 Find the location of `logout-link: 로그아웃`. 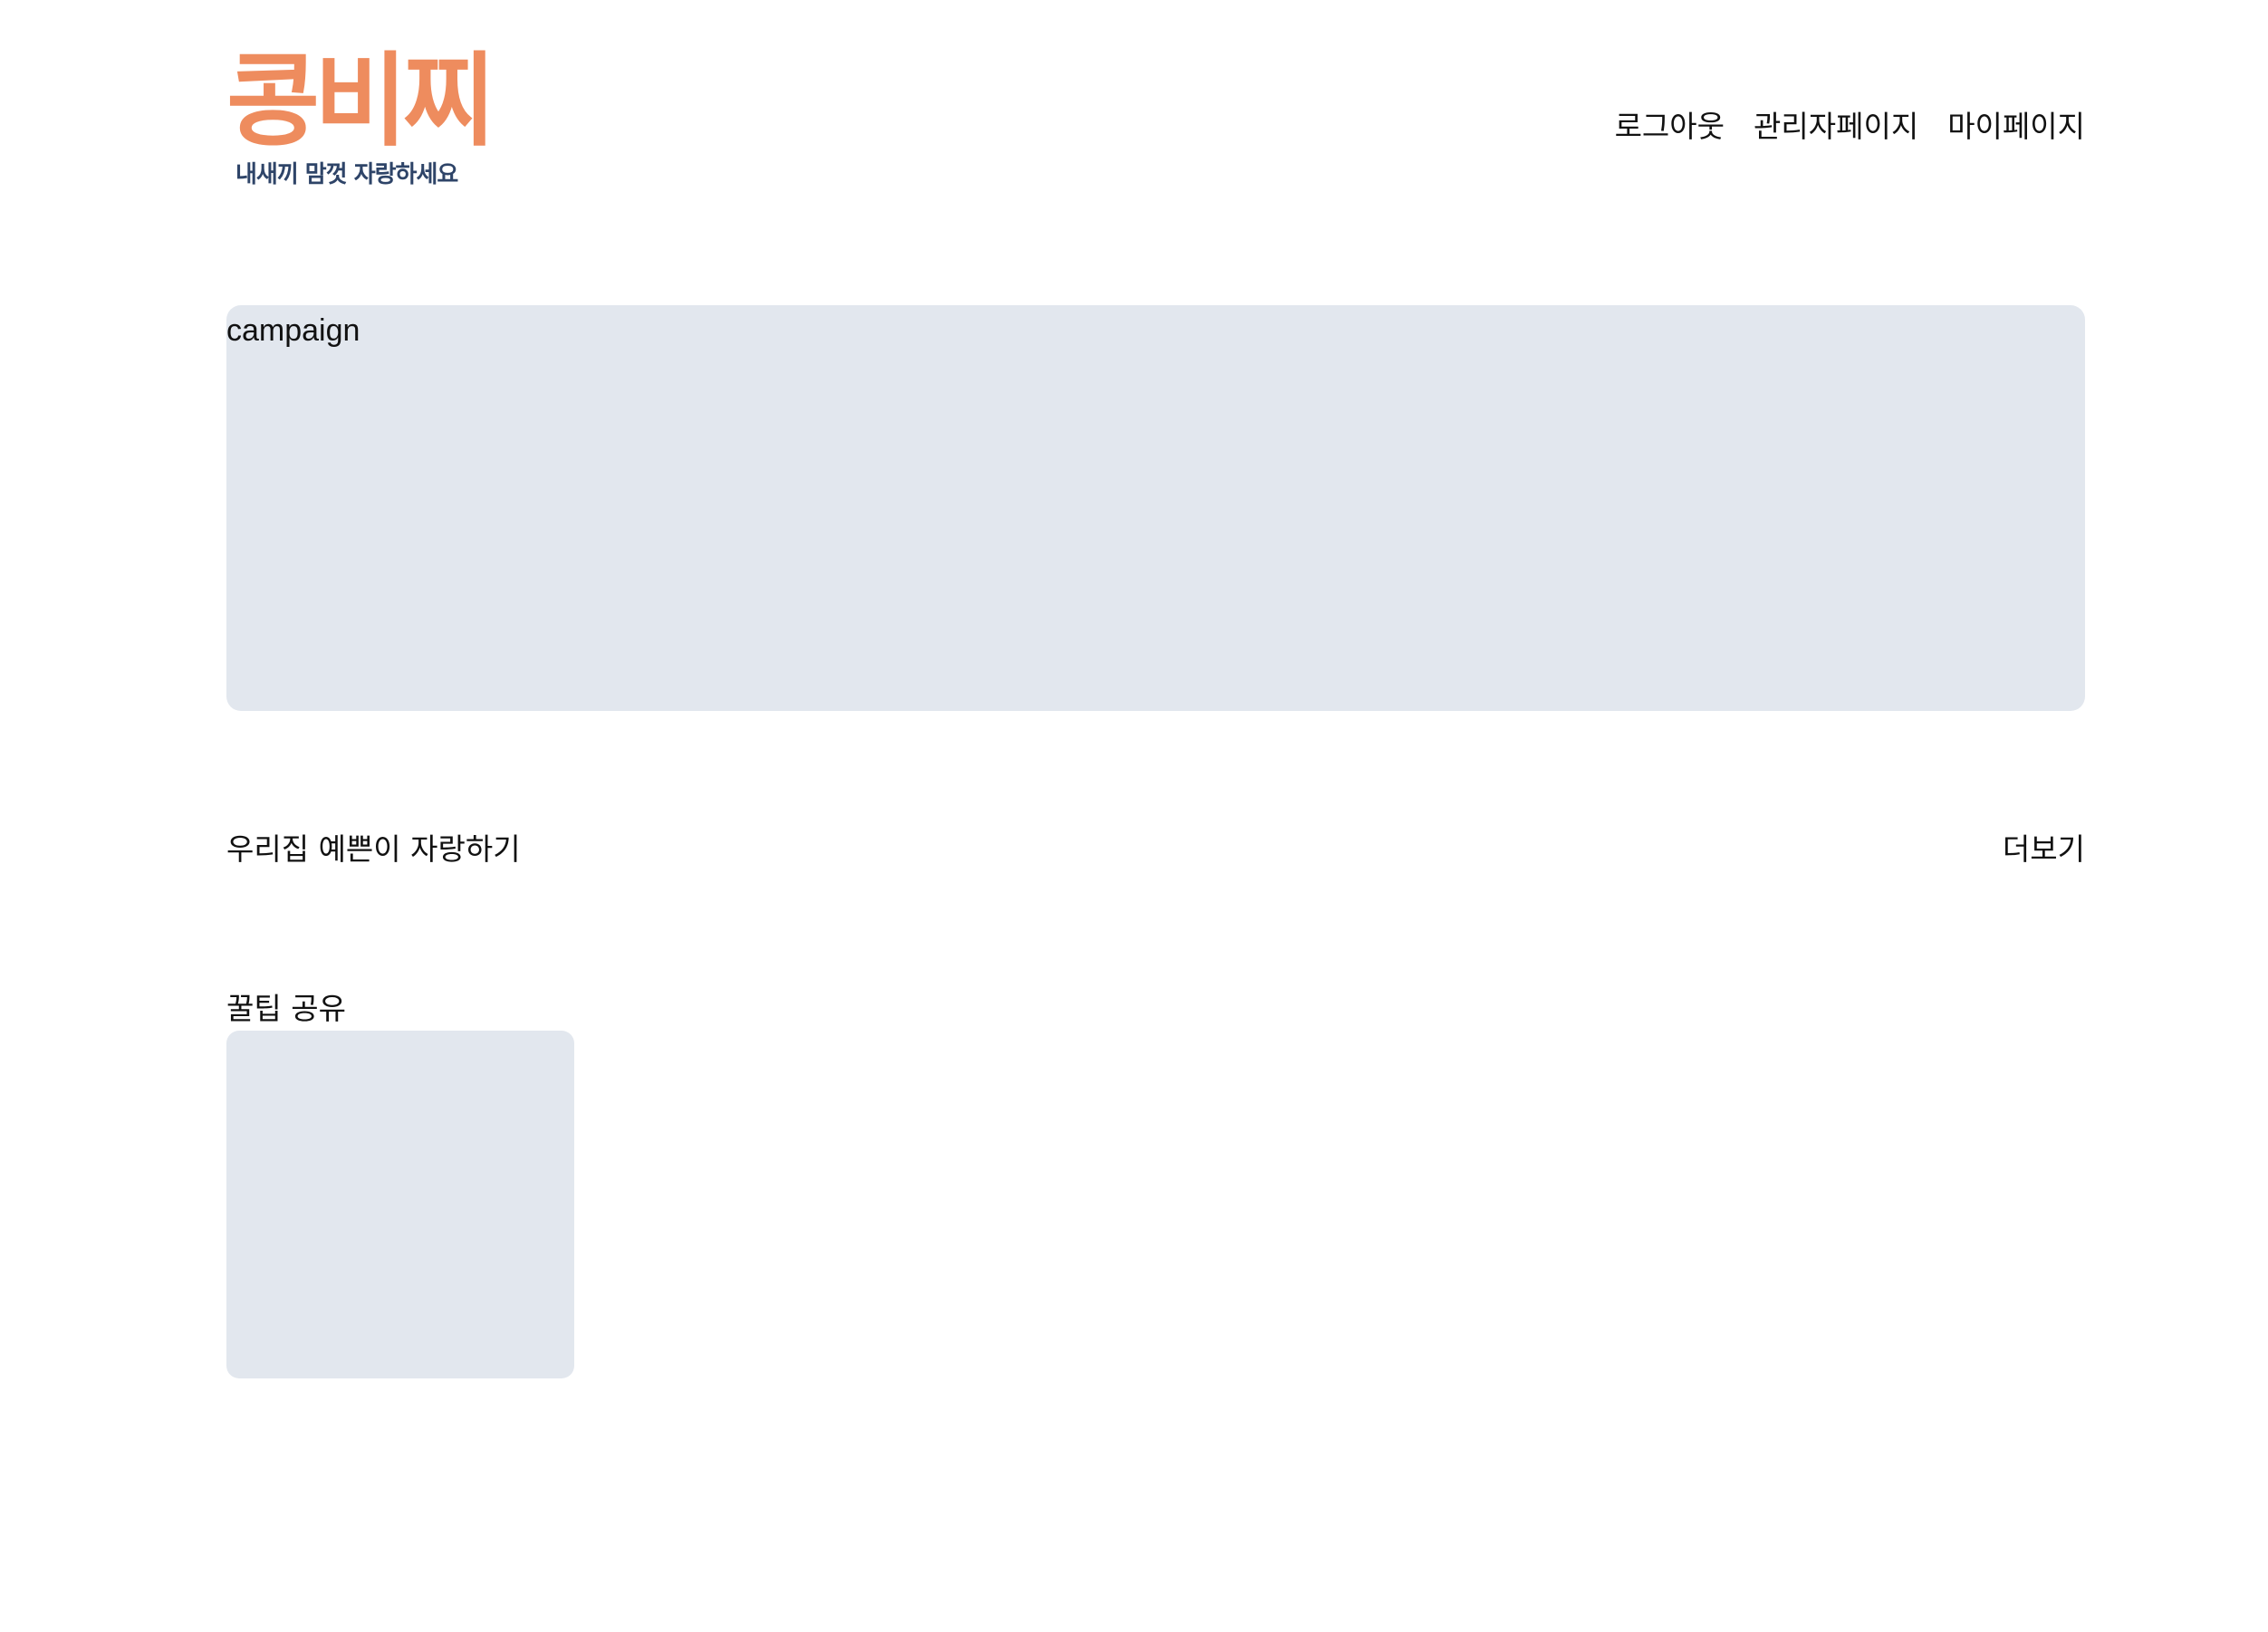

logout-link: 로그아웃 is located at coordinates (1670, 127).